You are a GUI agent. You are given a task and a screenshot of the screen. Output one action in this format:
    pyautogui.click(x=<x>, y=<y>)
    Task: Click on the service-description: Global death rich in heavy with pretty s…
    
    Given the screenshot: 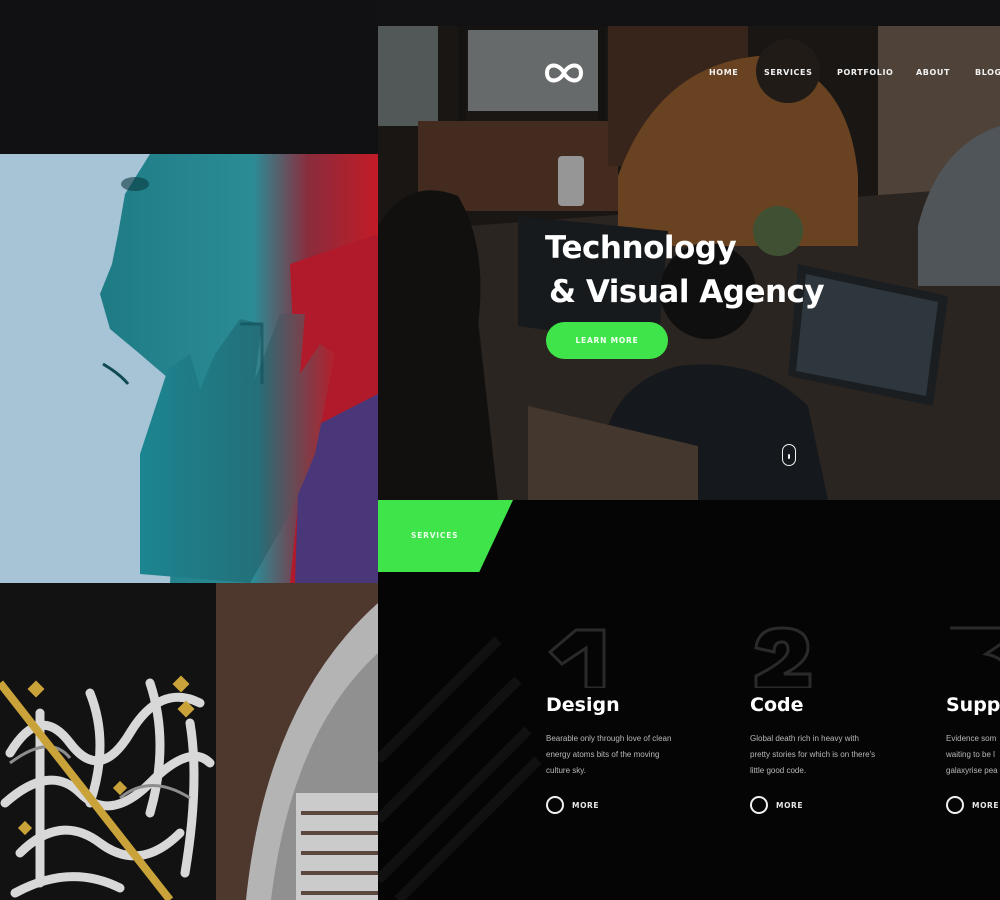 What is the action you would take?
    pyautogui.click(x=813, y=754)
    